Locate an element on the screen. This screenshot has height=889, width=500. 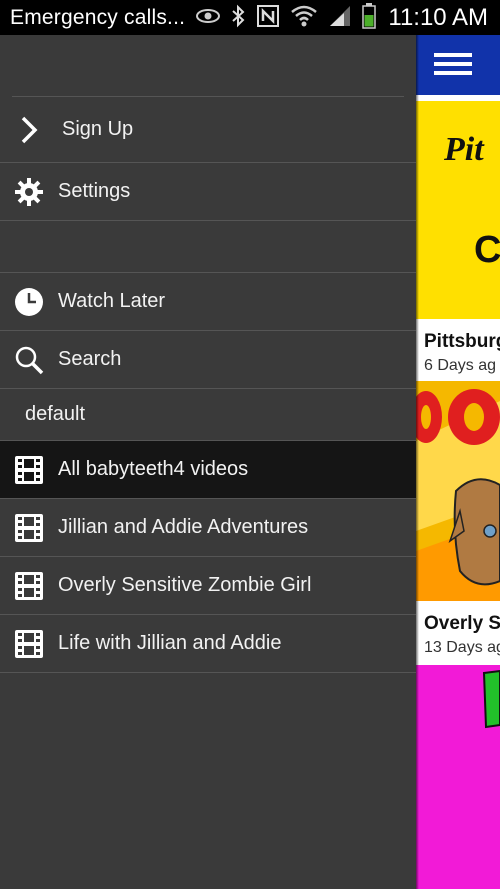
status-bar: Emergency calls... 11:10 AM is located at coordinates (250, 17).